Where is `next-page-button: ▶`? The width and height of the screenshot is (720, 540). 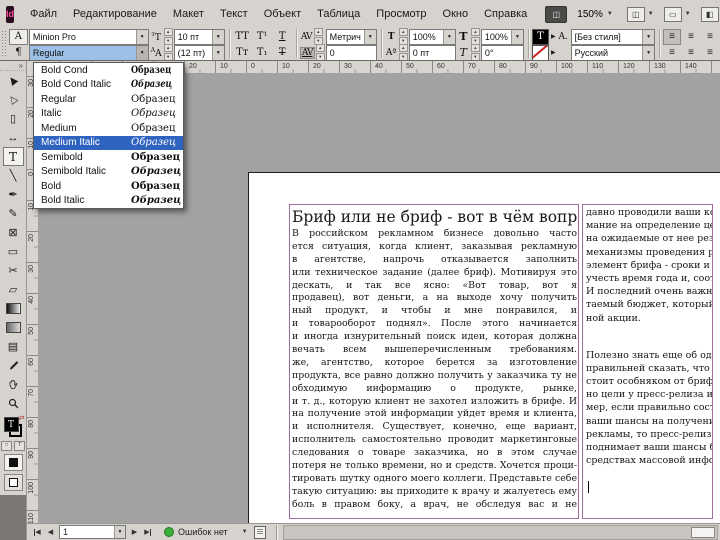 next-page-button: ▶ is located at coordinates (134, 532).